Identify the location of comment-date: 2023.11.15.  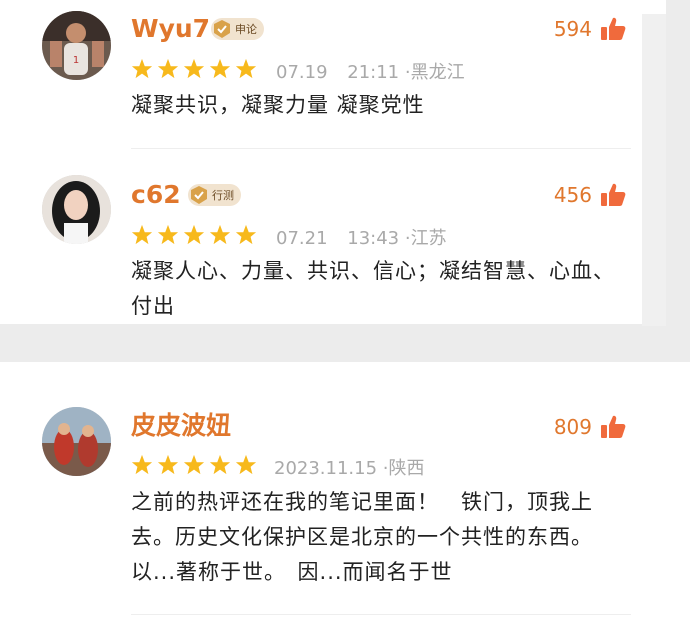
(326, 468).